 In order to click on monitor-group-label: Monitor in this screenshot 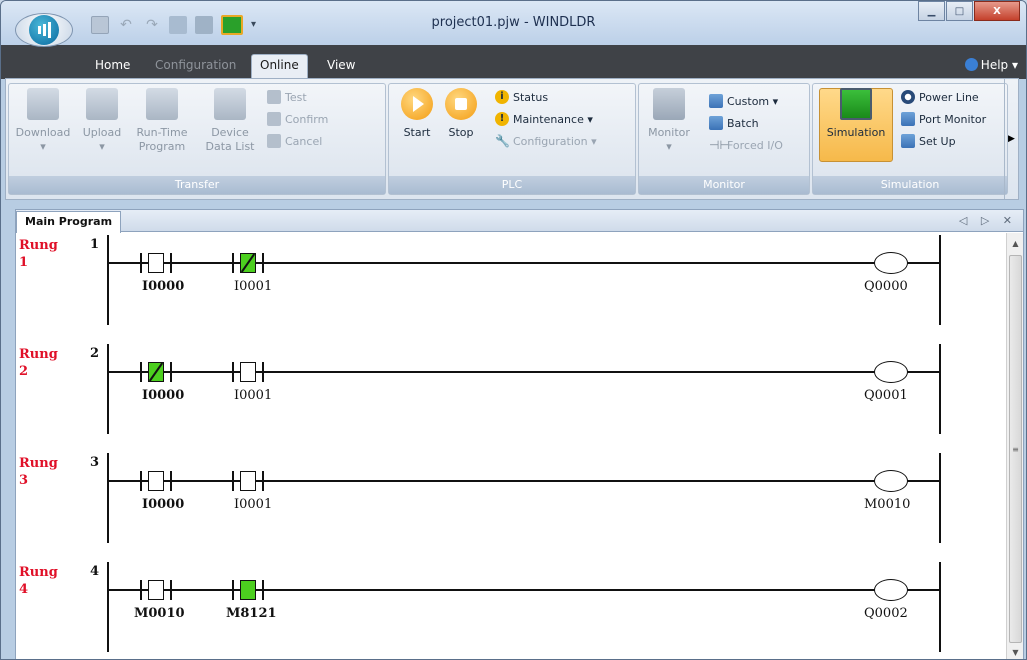, I will do `click(724, 185)`.